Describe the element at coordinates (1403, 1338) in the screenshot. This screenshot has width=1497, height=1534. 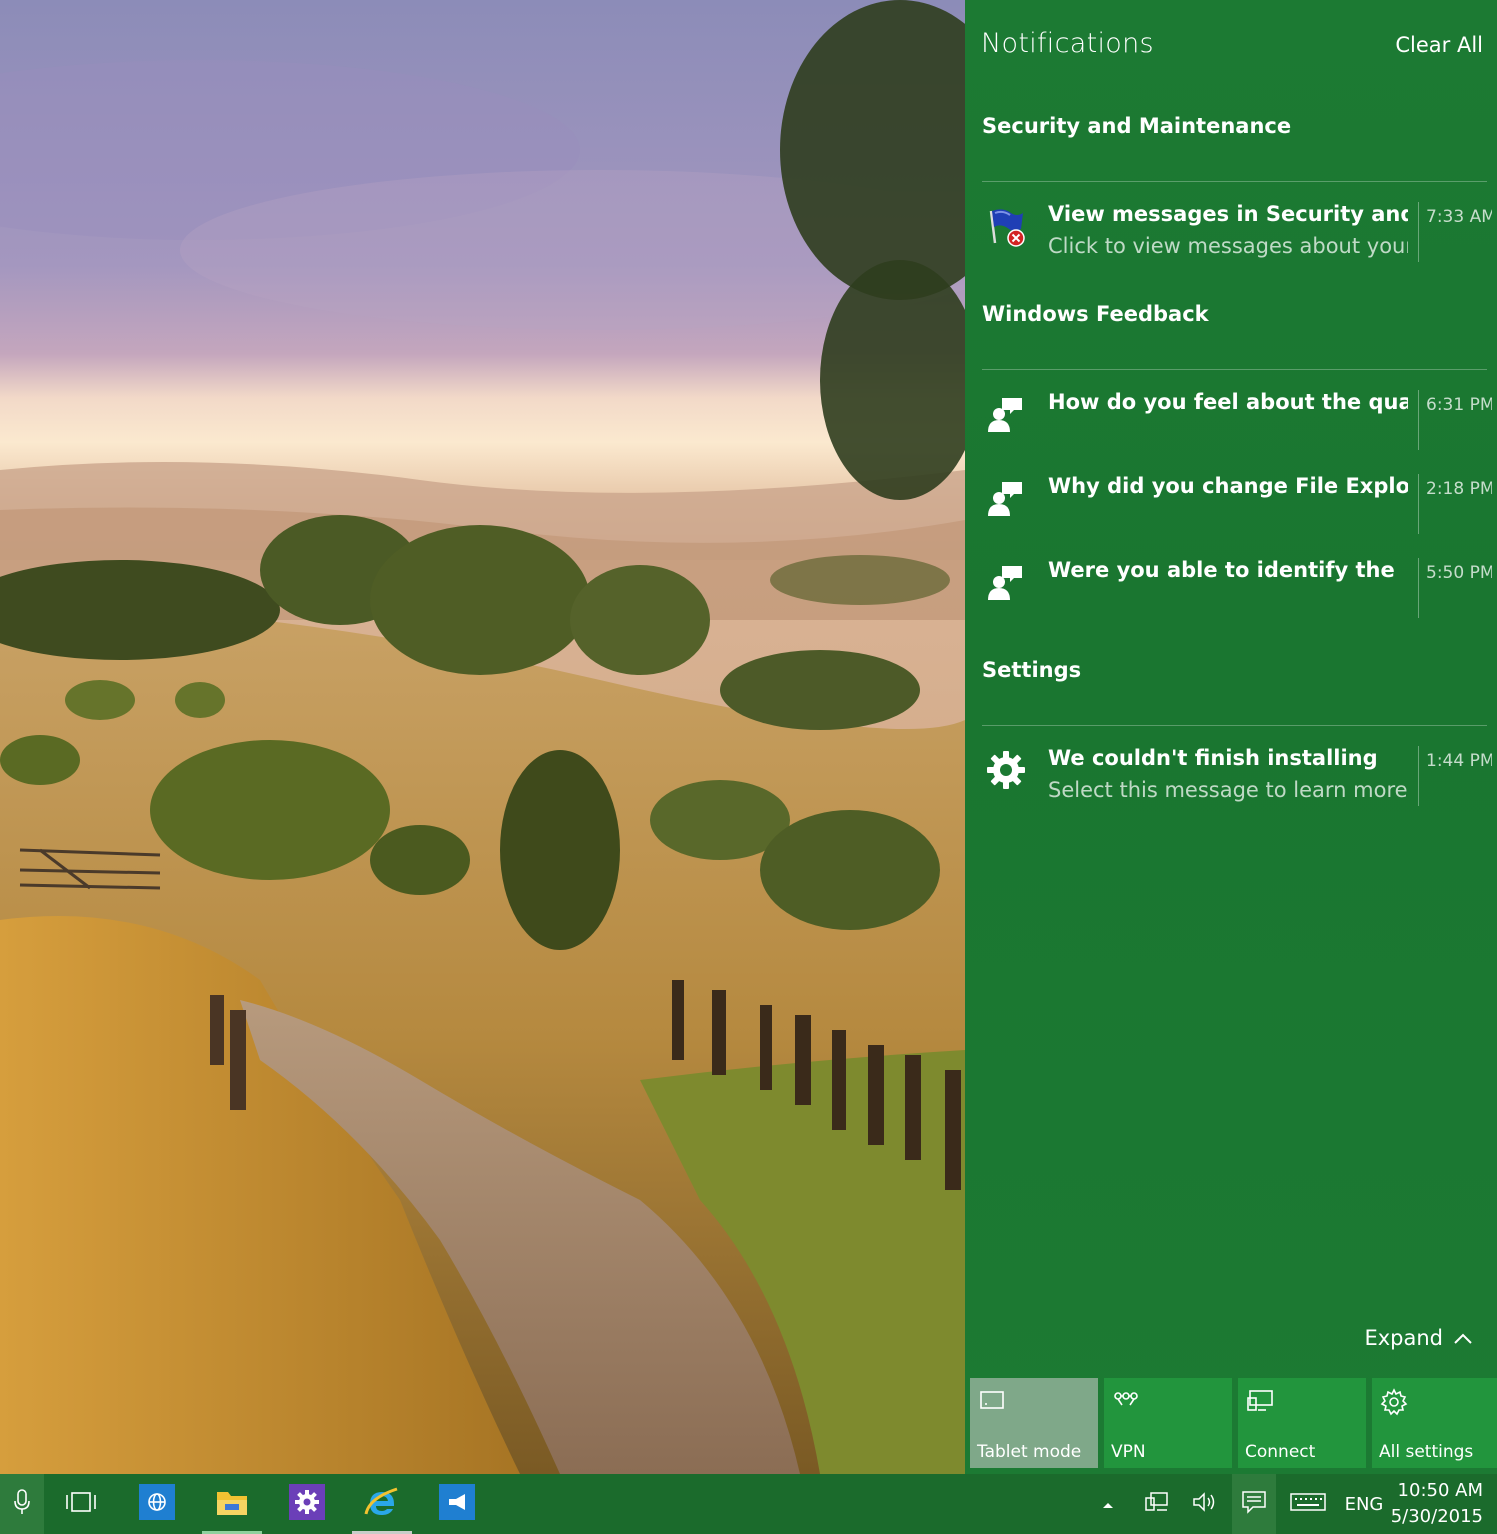
I see `expand-label: Expand` at that location.